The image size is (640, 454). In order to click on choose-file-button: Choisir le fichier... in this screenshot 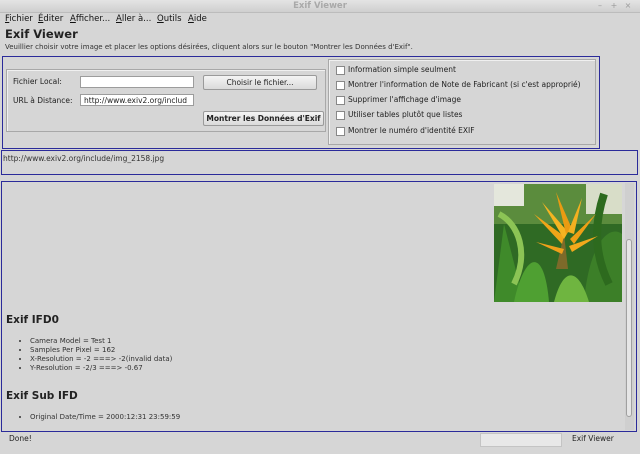, I will do `click(260, 82)`.